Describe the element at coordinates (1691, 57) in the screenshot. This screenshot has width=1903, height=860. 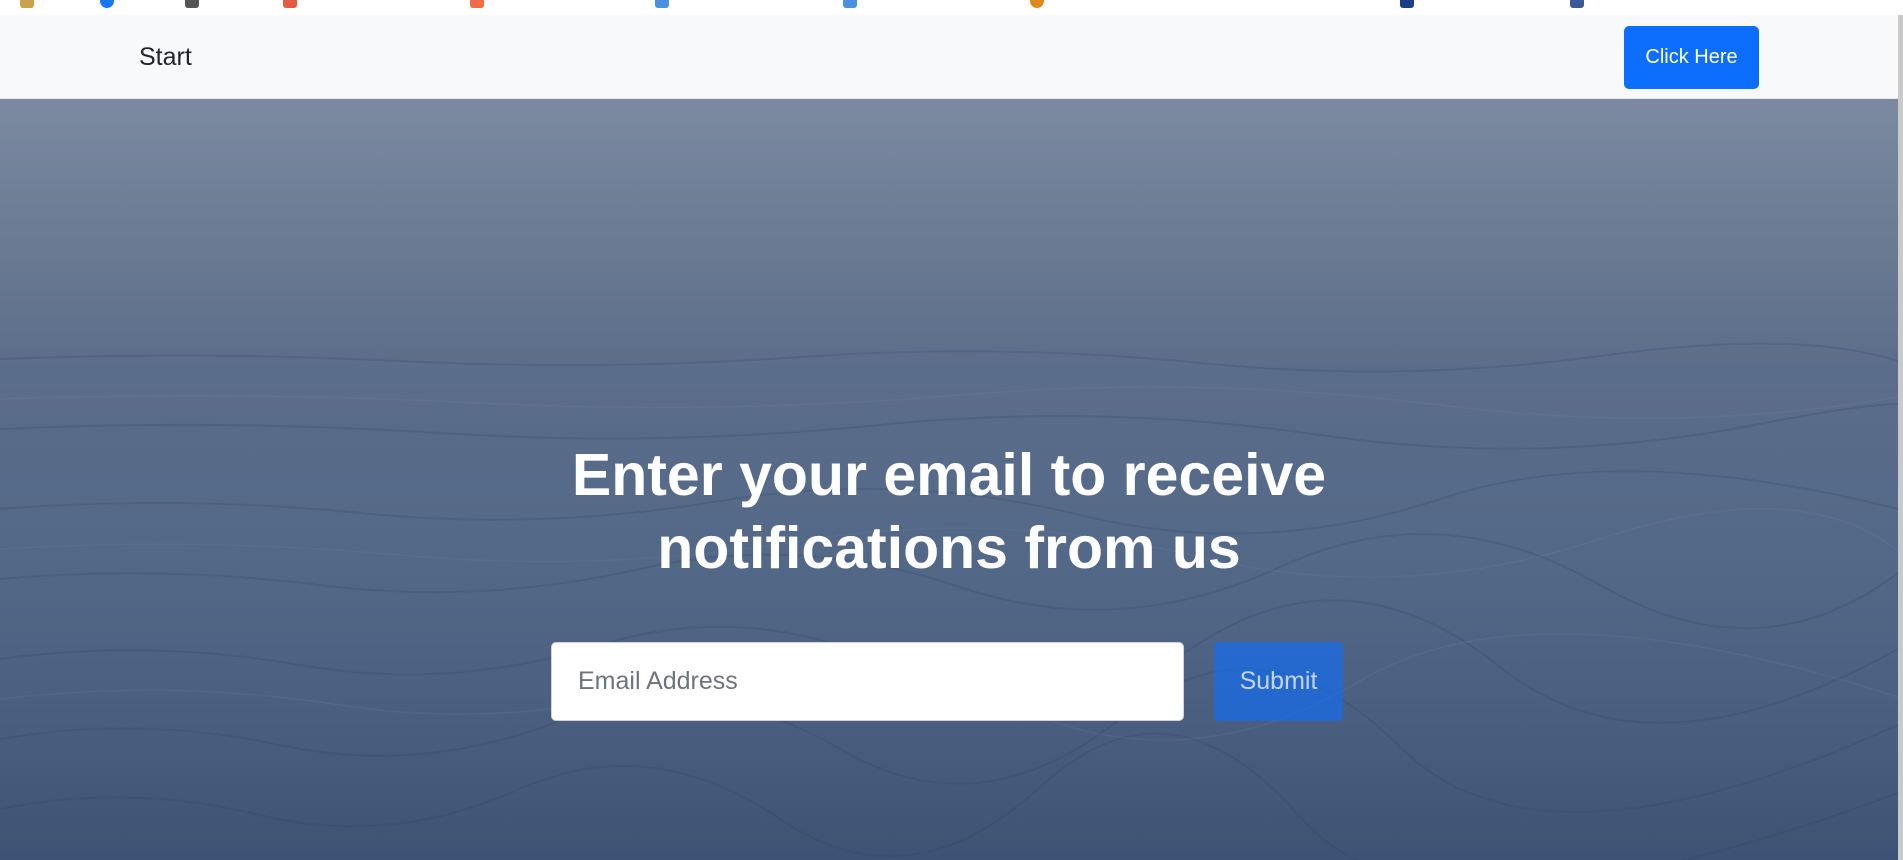
I see `click-here-button: Click Here` at that location.